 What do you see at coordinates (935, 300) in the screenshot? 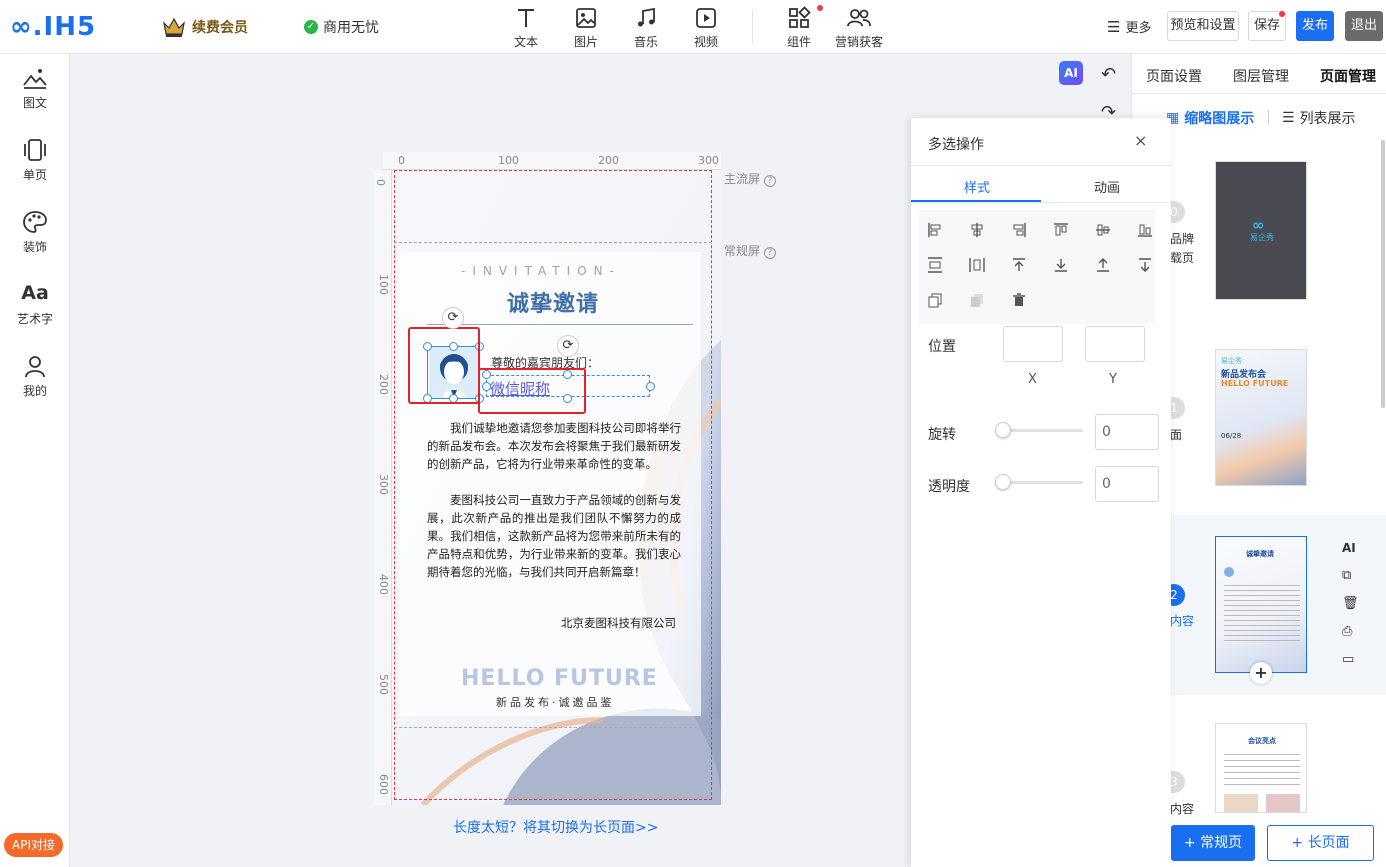
I see `copy-icon` at bounding box center [935, 300].